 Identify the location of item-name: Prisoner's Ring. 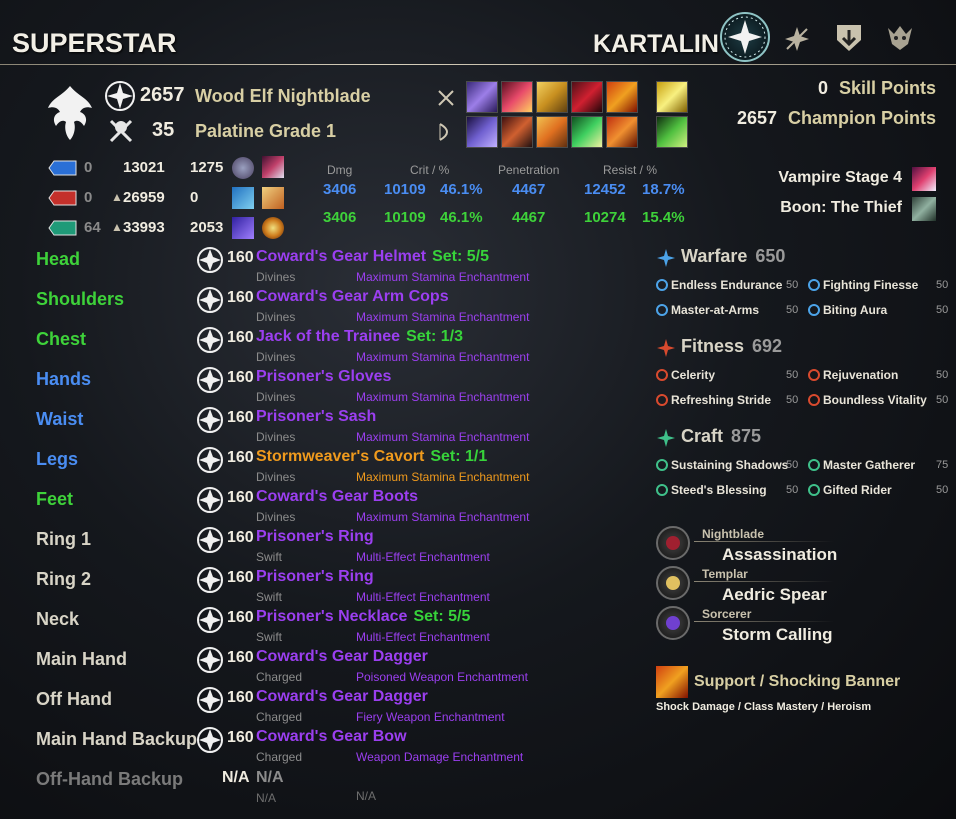
(315, 536).